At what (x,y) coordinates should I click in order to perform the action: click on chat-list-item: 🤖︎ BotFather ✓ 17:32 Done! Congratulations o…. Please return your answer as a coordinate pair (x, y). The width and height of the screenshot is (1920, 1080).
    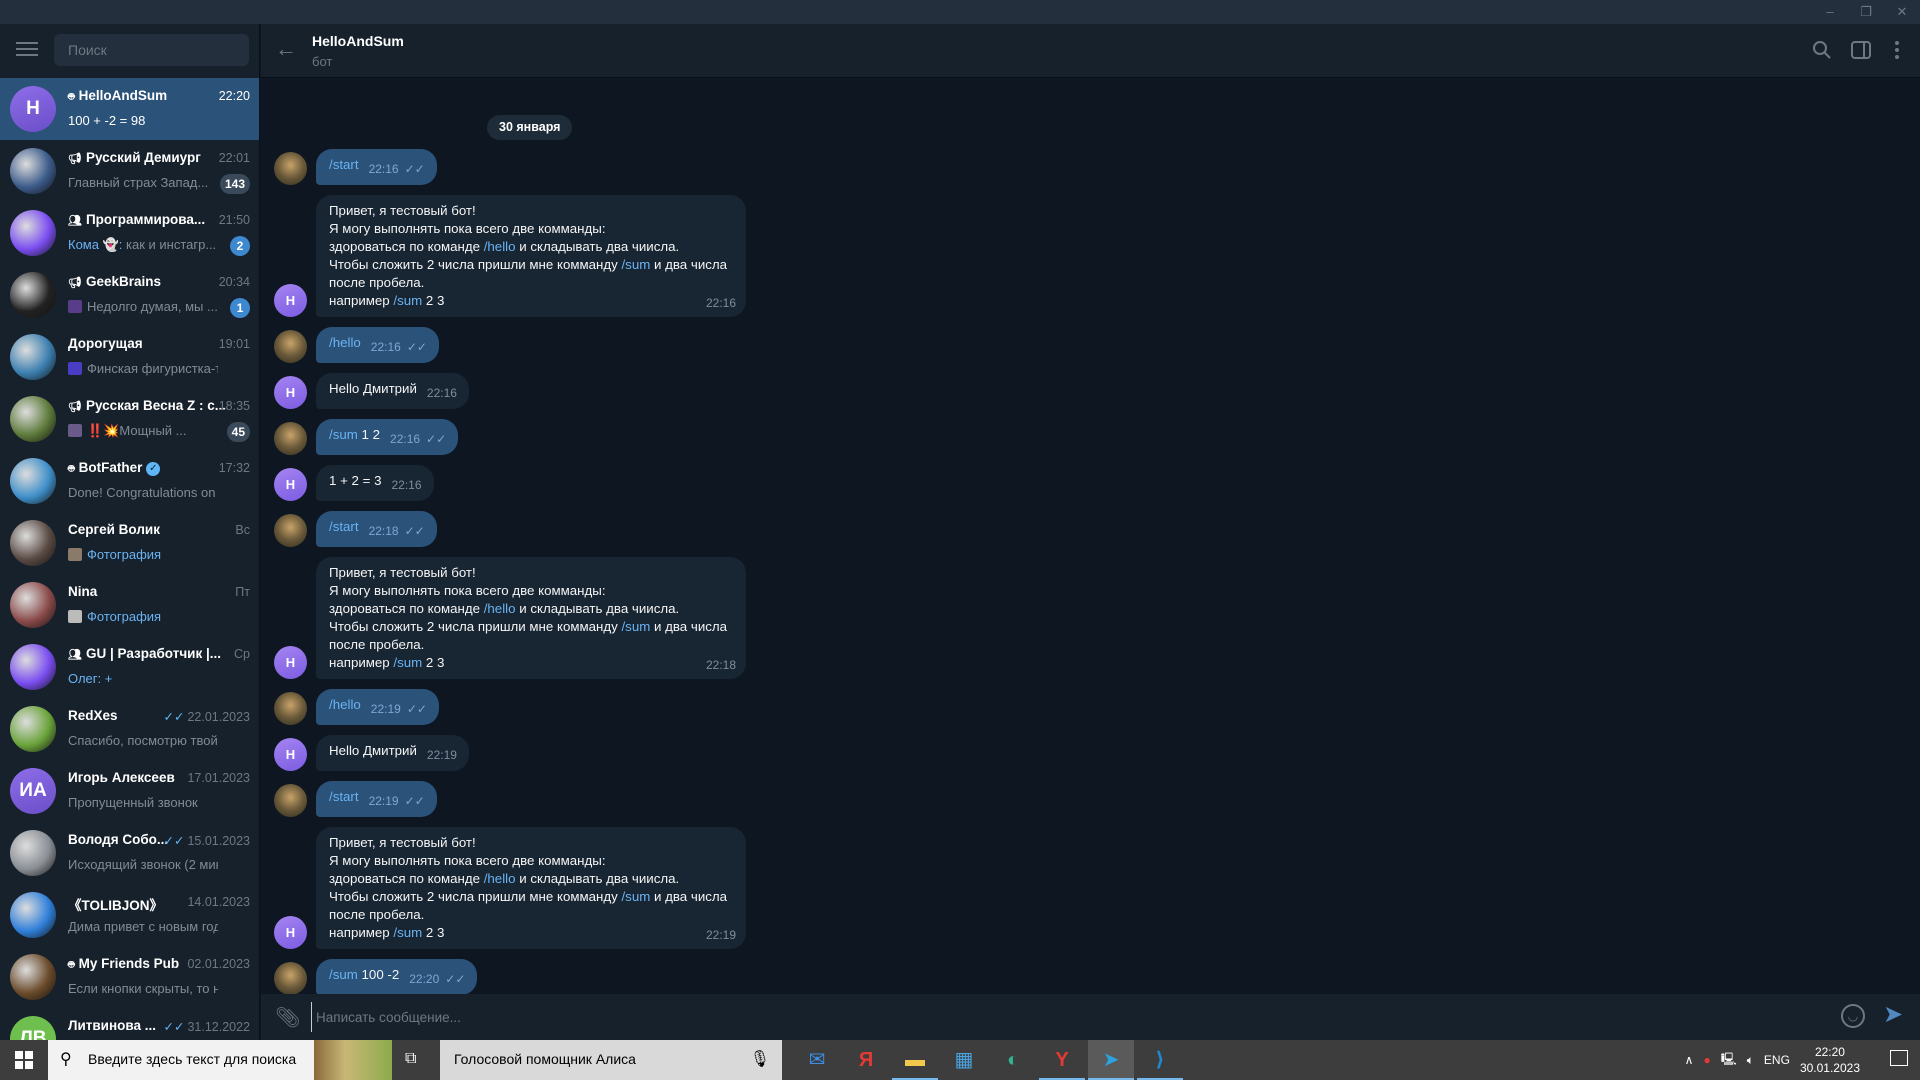
    Looking at the image, I should click on (129, 481).